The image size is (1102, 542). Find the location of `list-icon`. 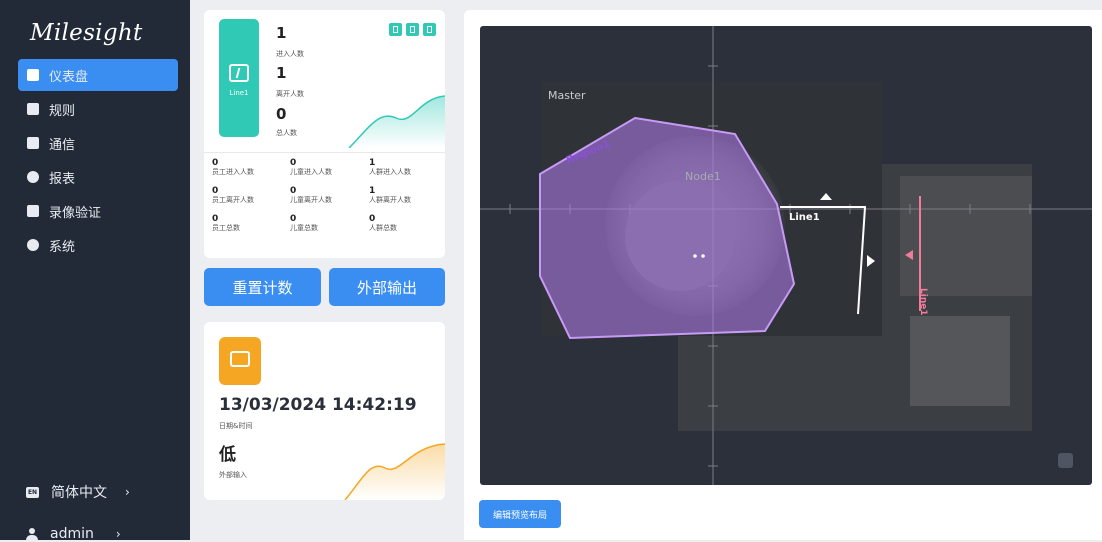

list-icon is located at coordinates (33, 109).